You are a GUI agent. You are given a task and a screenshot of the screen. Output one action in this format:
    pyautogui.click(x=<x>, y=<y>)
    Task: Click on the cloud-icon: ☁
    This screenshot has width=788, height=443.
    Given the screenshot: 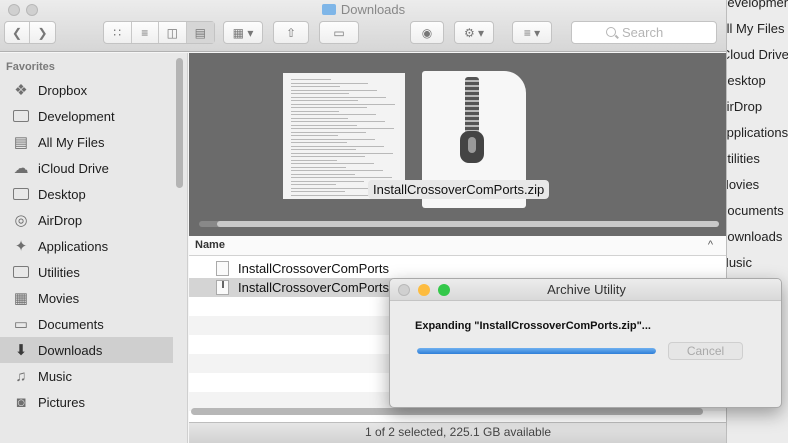 What is the action you would take?
    pyautogui.click(x=21, y=168)
    